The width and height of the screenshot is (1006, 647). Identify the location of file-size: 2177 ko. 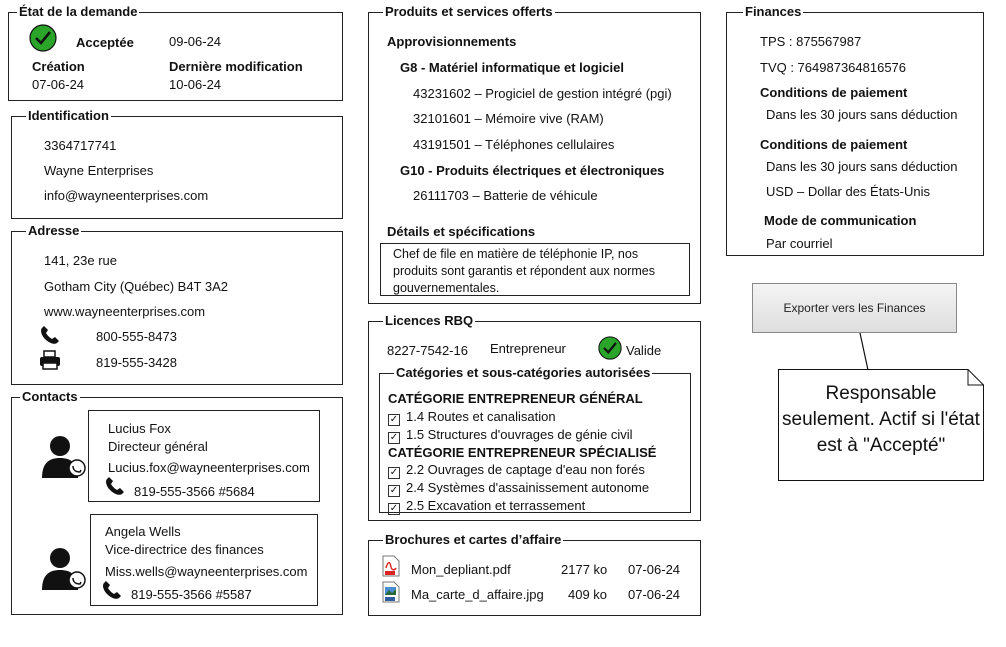
(584, 569).